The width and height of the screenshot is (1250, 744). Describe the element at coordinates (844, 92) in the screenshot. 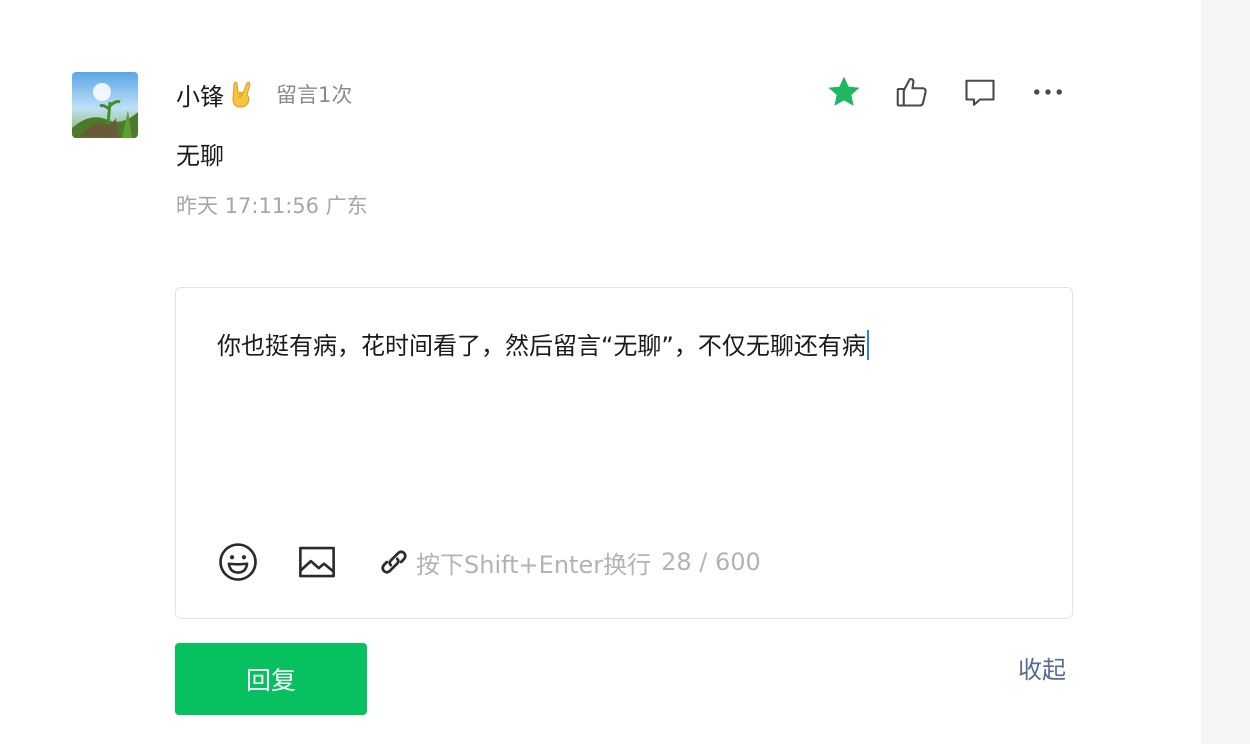

I see `star-icon` at that location.